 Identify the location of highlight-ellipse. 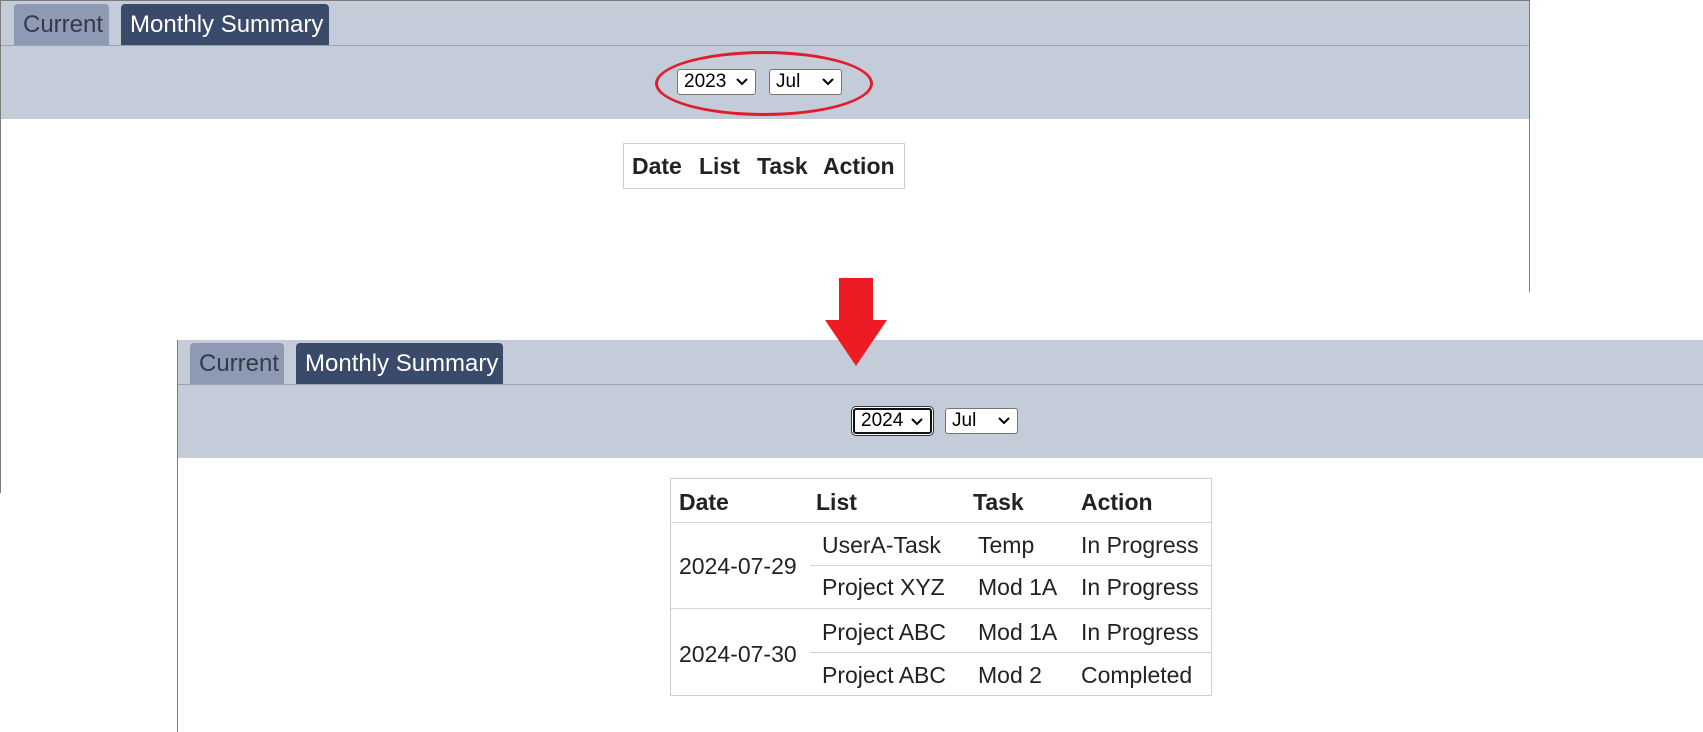
(764, 83).